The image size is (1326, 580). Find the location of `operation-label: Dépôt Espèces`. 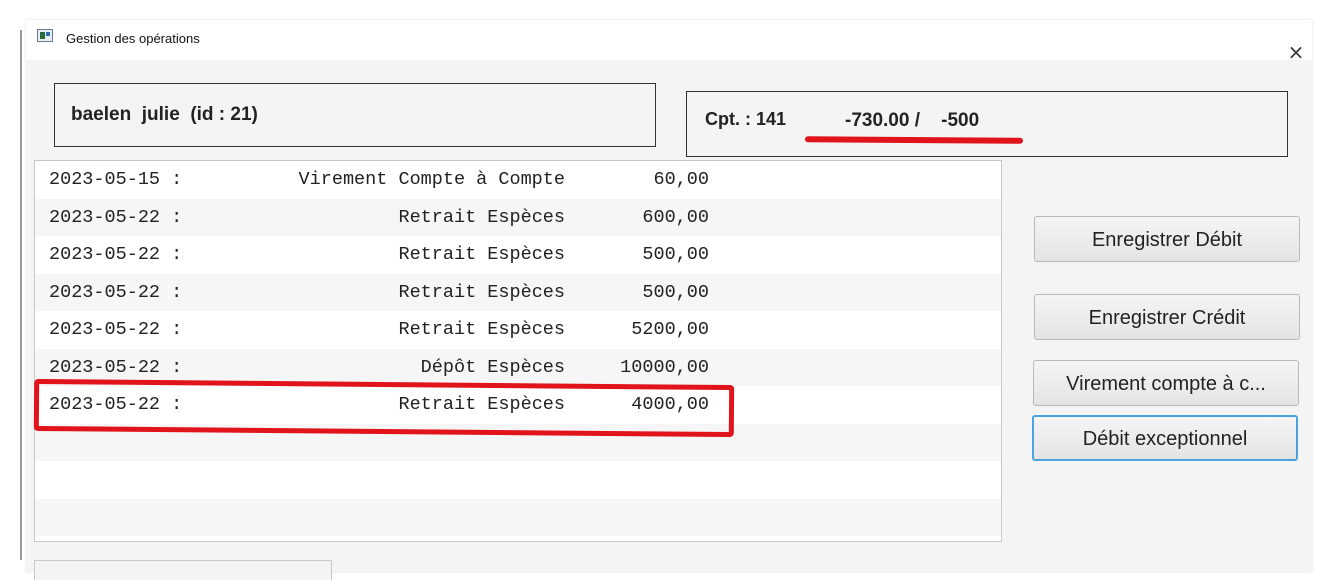

operation-label: Dépôt Espèces is located at coordinates (492, 367).